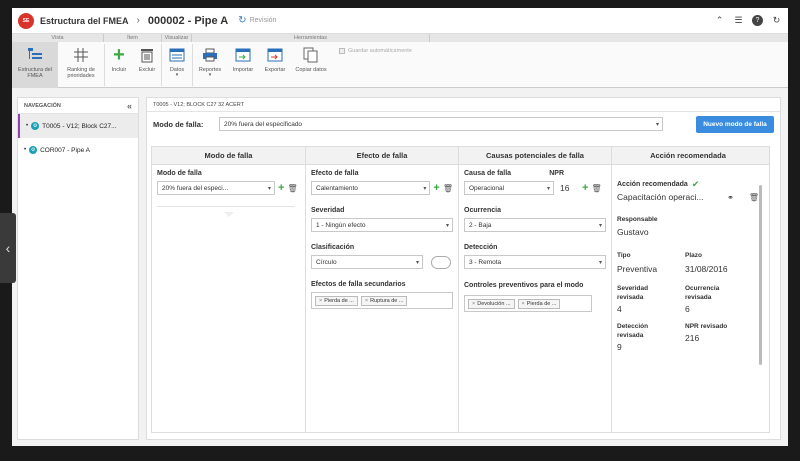  Describe the element at coordinates (535, 262) in the screenshot. I see `deteccion-select: 3 - Remota` at that location.